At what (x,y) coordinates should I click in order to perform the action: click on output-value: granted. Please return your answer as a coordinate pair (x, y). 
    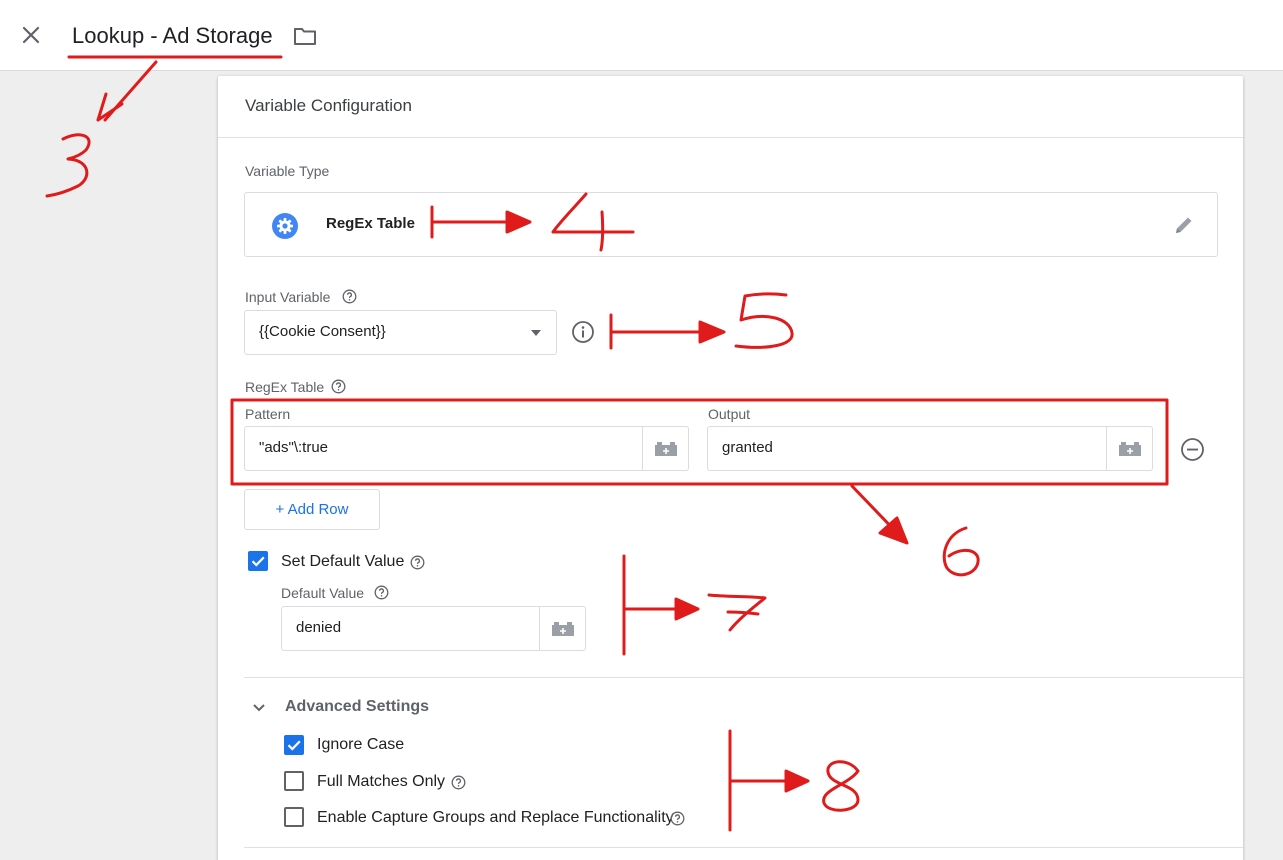
    Looking at the image, I should click on (747, 447).